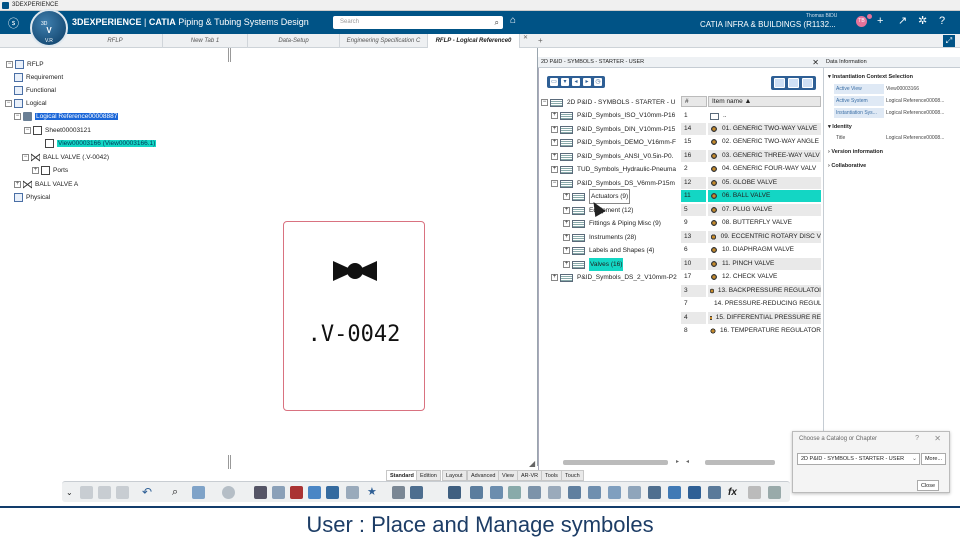 The image size is (960, 540). Describe the element at coordinates (476, 492) in the screenshot. I see `part-icon` at that location.